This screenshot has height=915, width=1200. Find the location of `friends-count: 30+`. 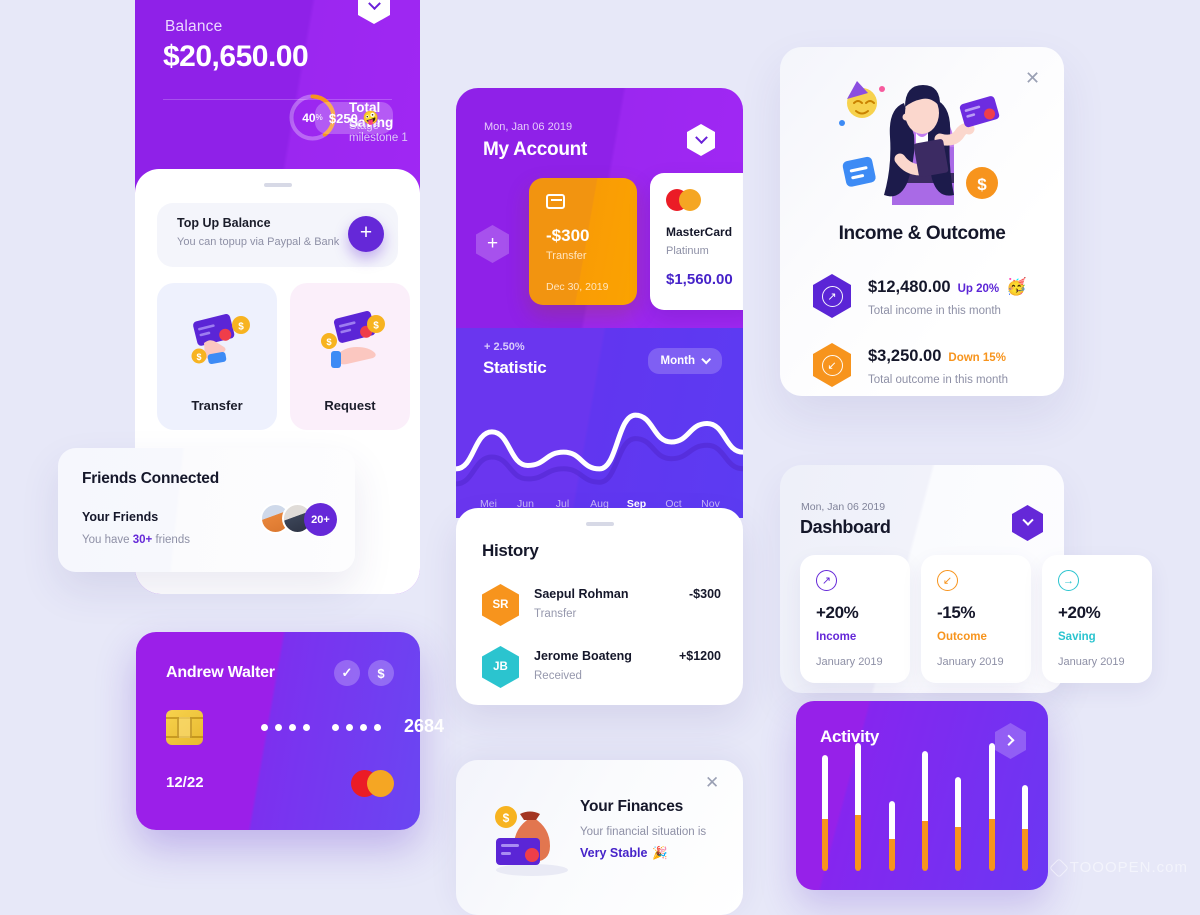

friends-count: 30+ is located at coordinates (142, 540).